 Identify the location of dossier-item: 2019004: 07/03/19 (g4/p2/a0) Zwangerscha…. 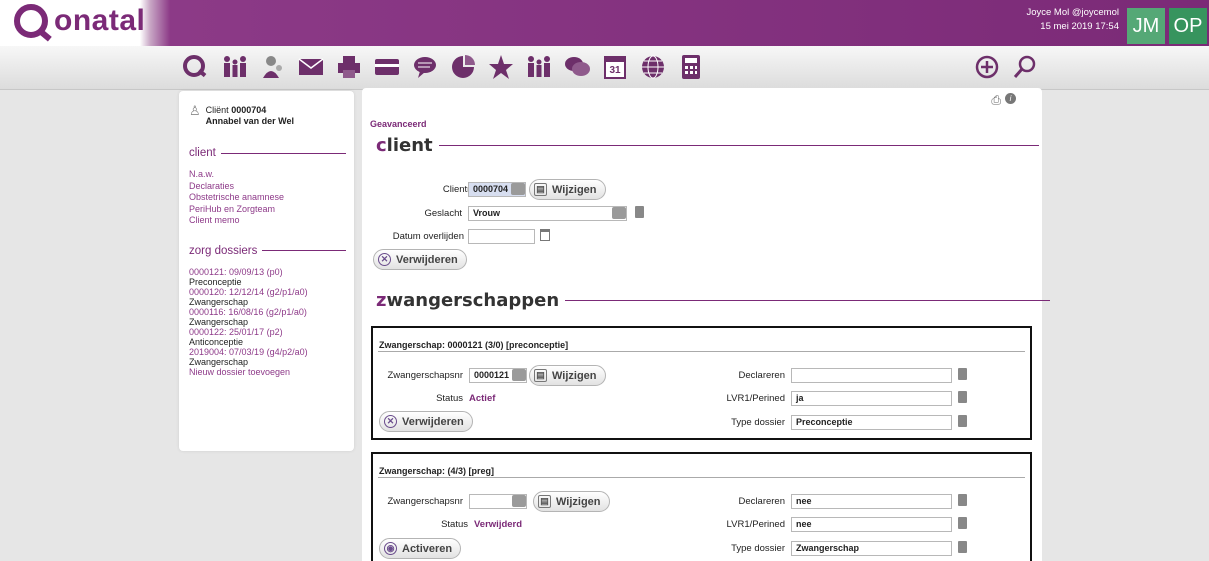
(267, 357).